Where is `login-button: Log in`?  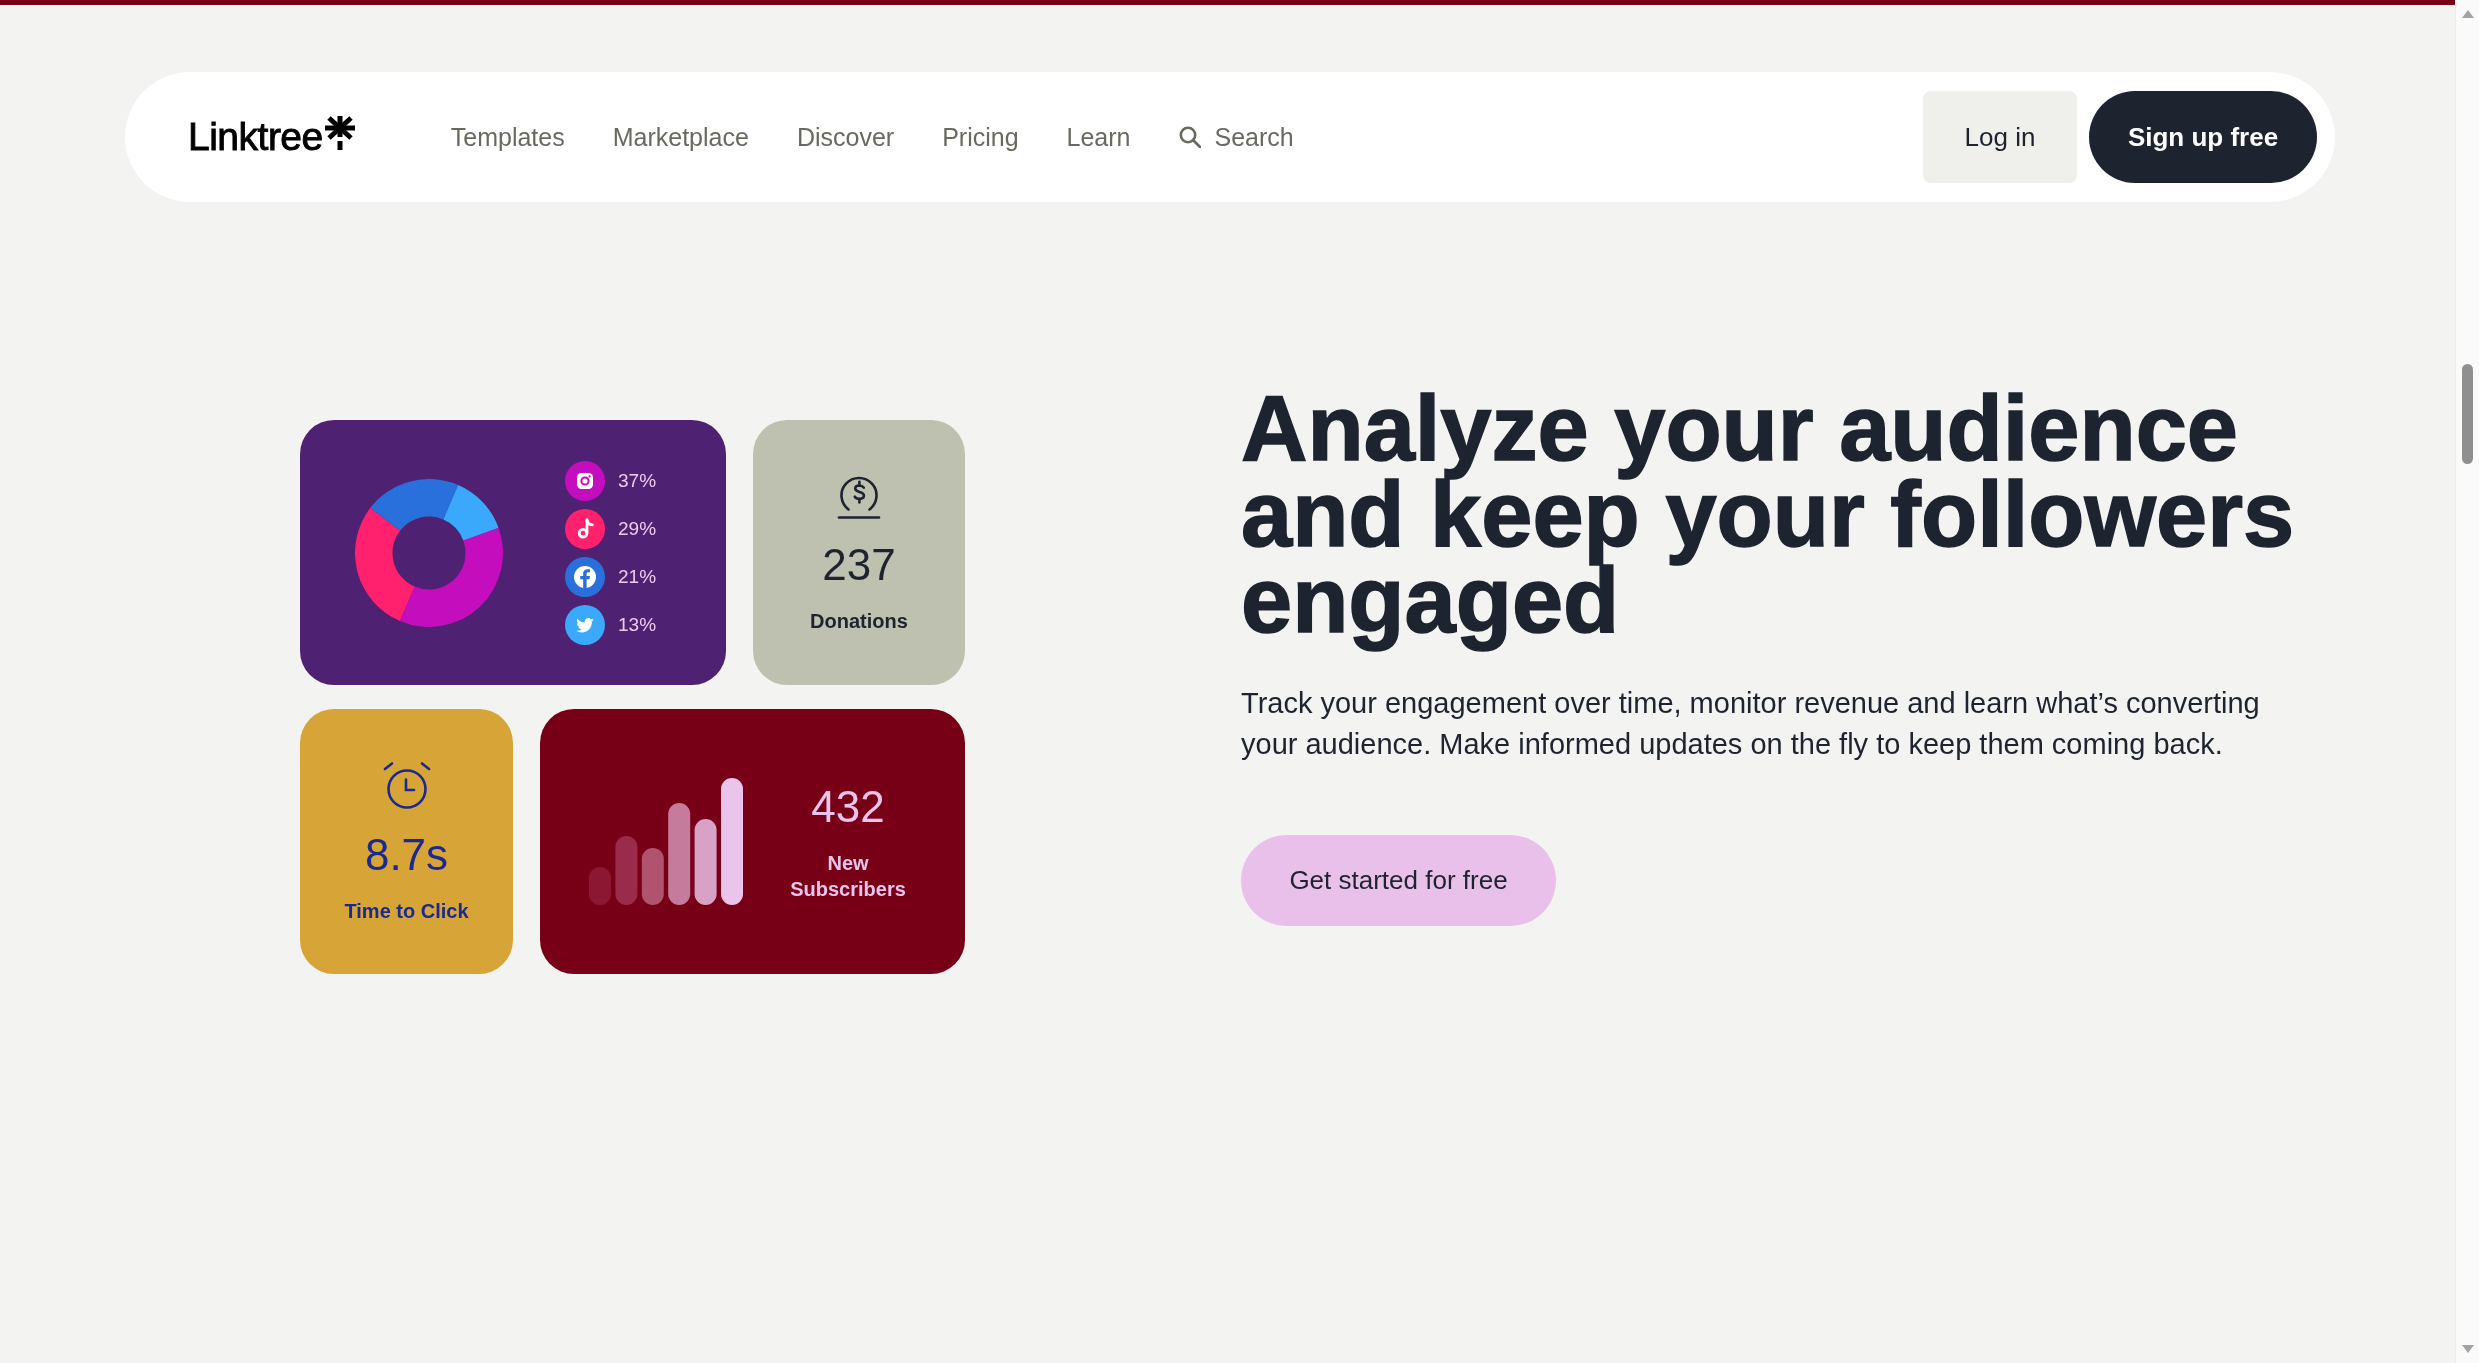
login-button: Log in is located at coordinates (2000, 137).